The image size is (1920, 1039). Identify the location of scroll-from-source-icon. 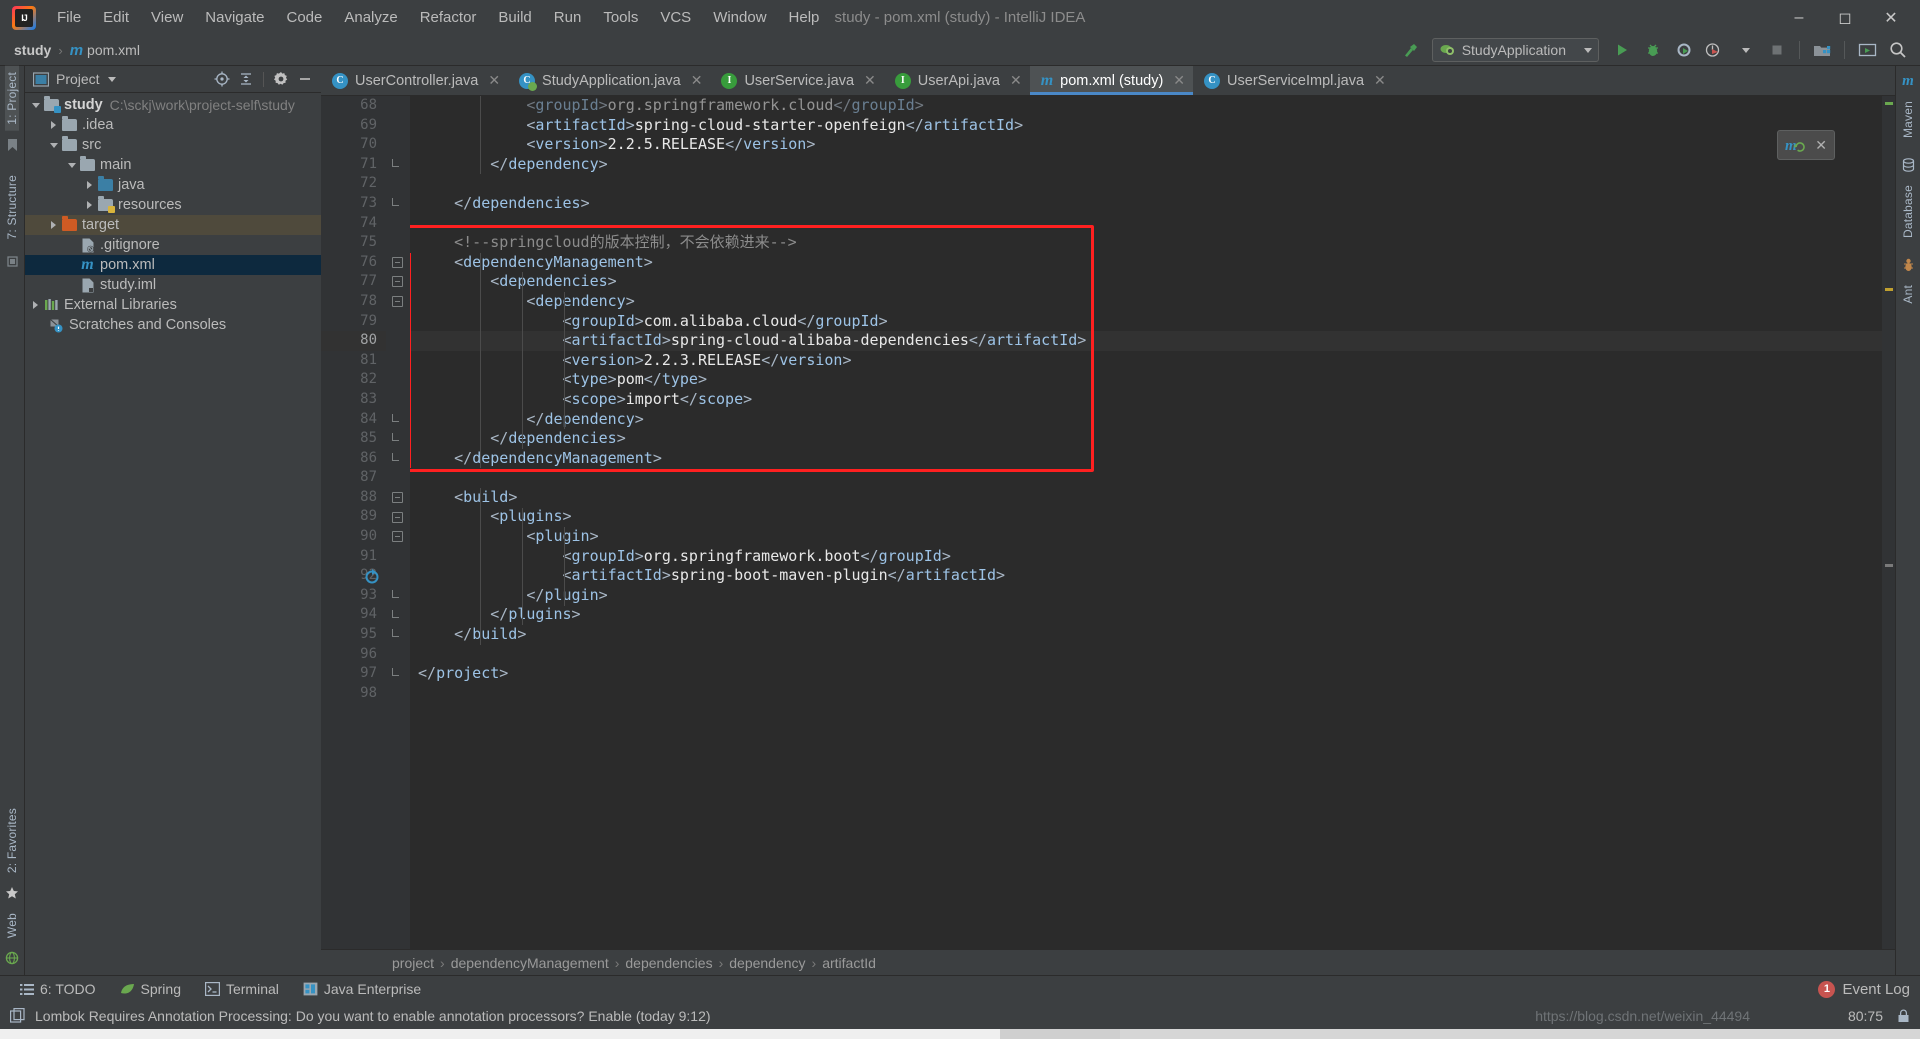
(222, 79).